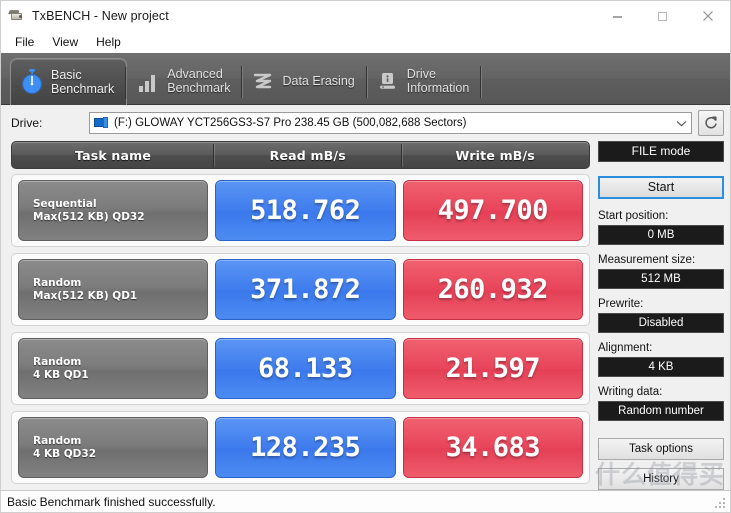 The height and width of the screenshot is (513, 731). What do you see at coordinates (661, 367) in the screenshot?
I see `alignment-value: 4 KB` at bounding box center [661, 367].